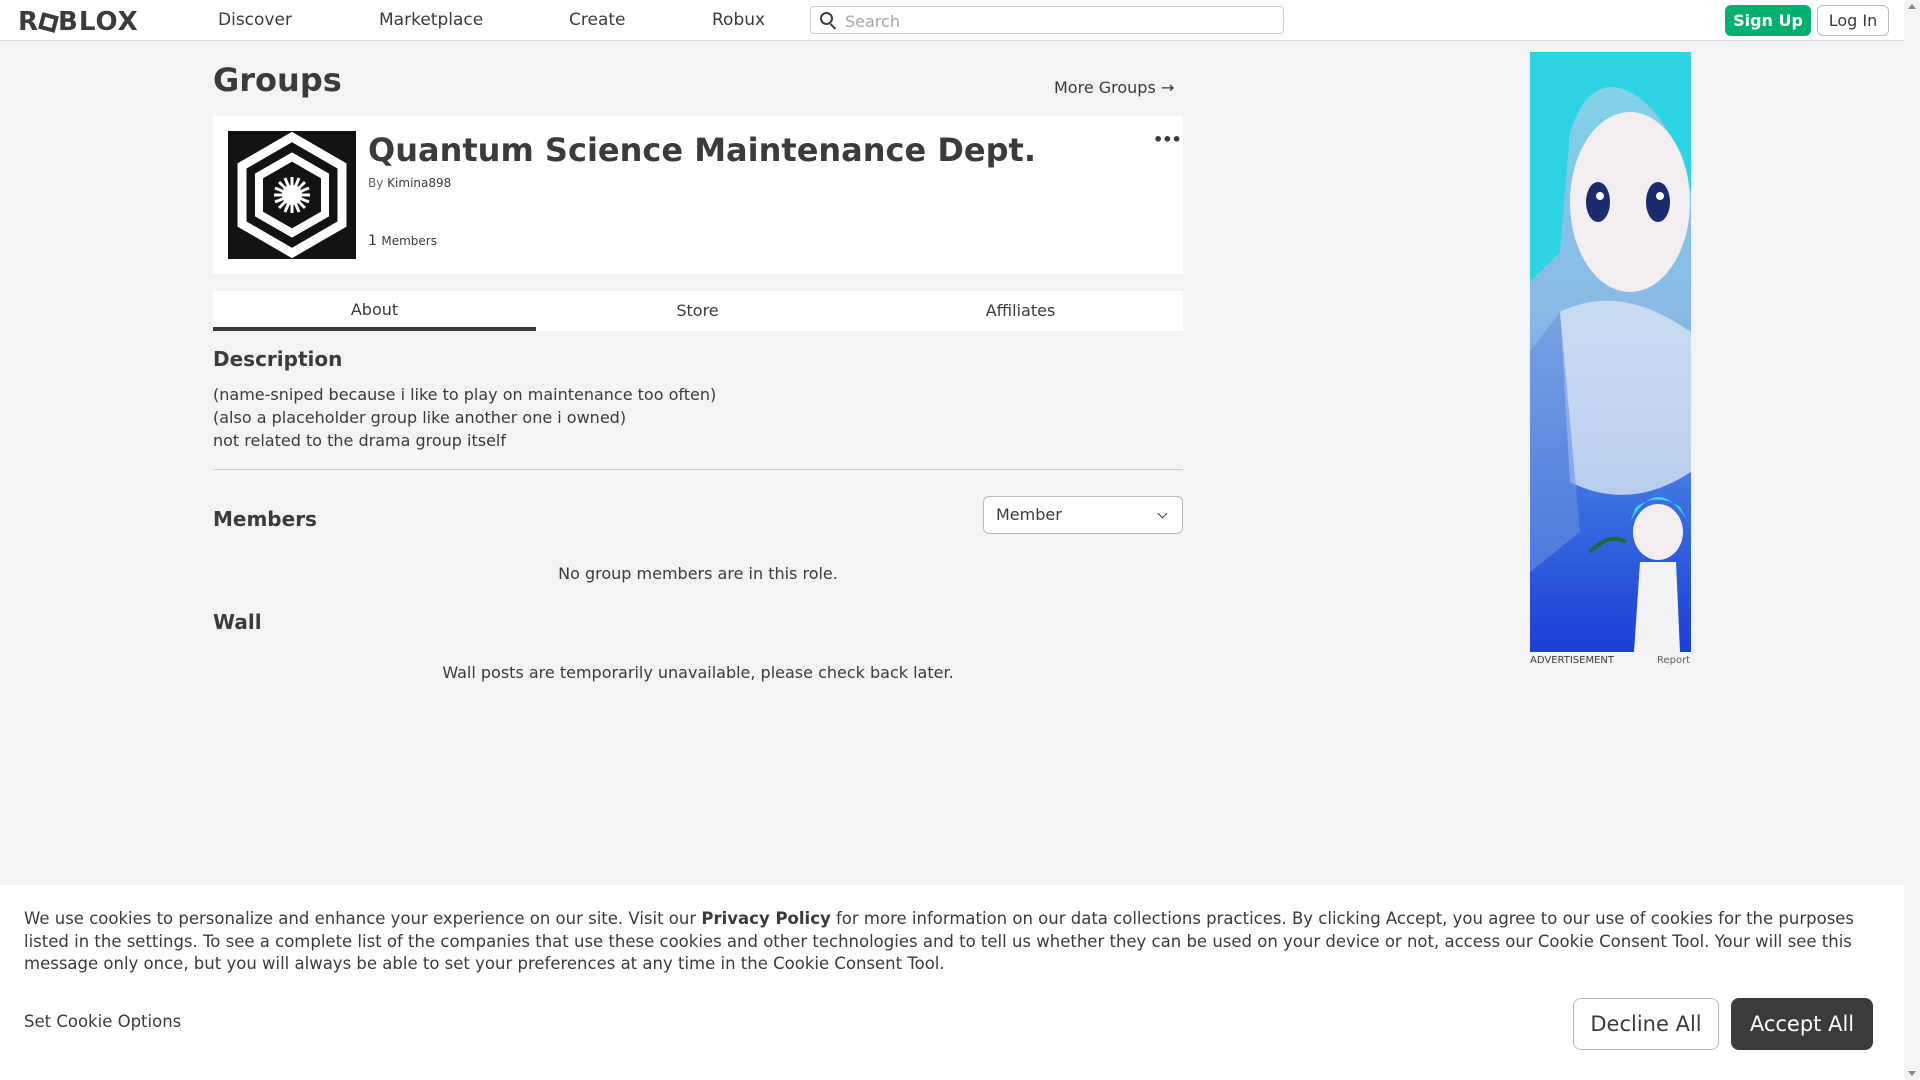  What do you see at coordinates (374, 311) in the screenshot?
I see `tab-about: About` at bounding box center [374, 311].